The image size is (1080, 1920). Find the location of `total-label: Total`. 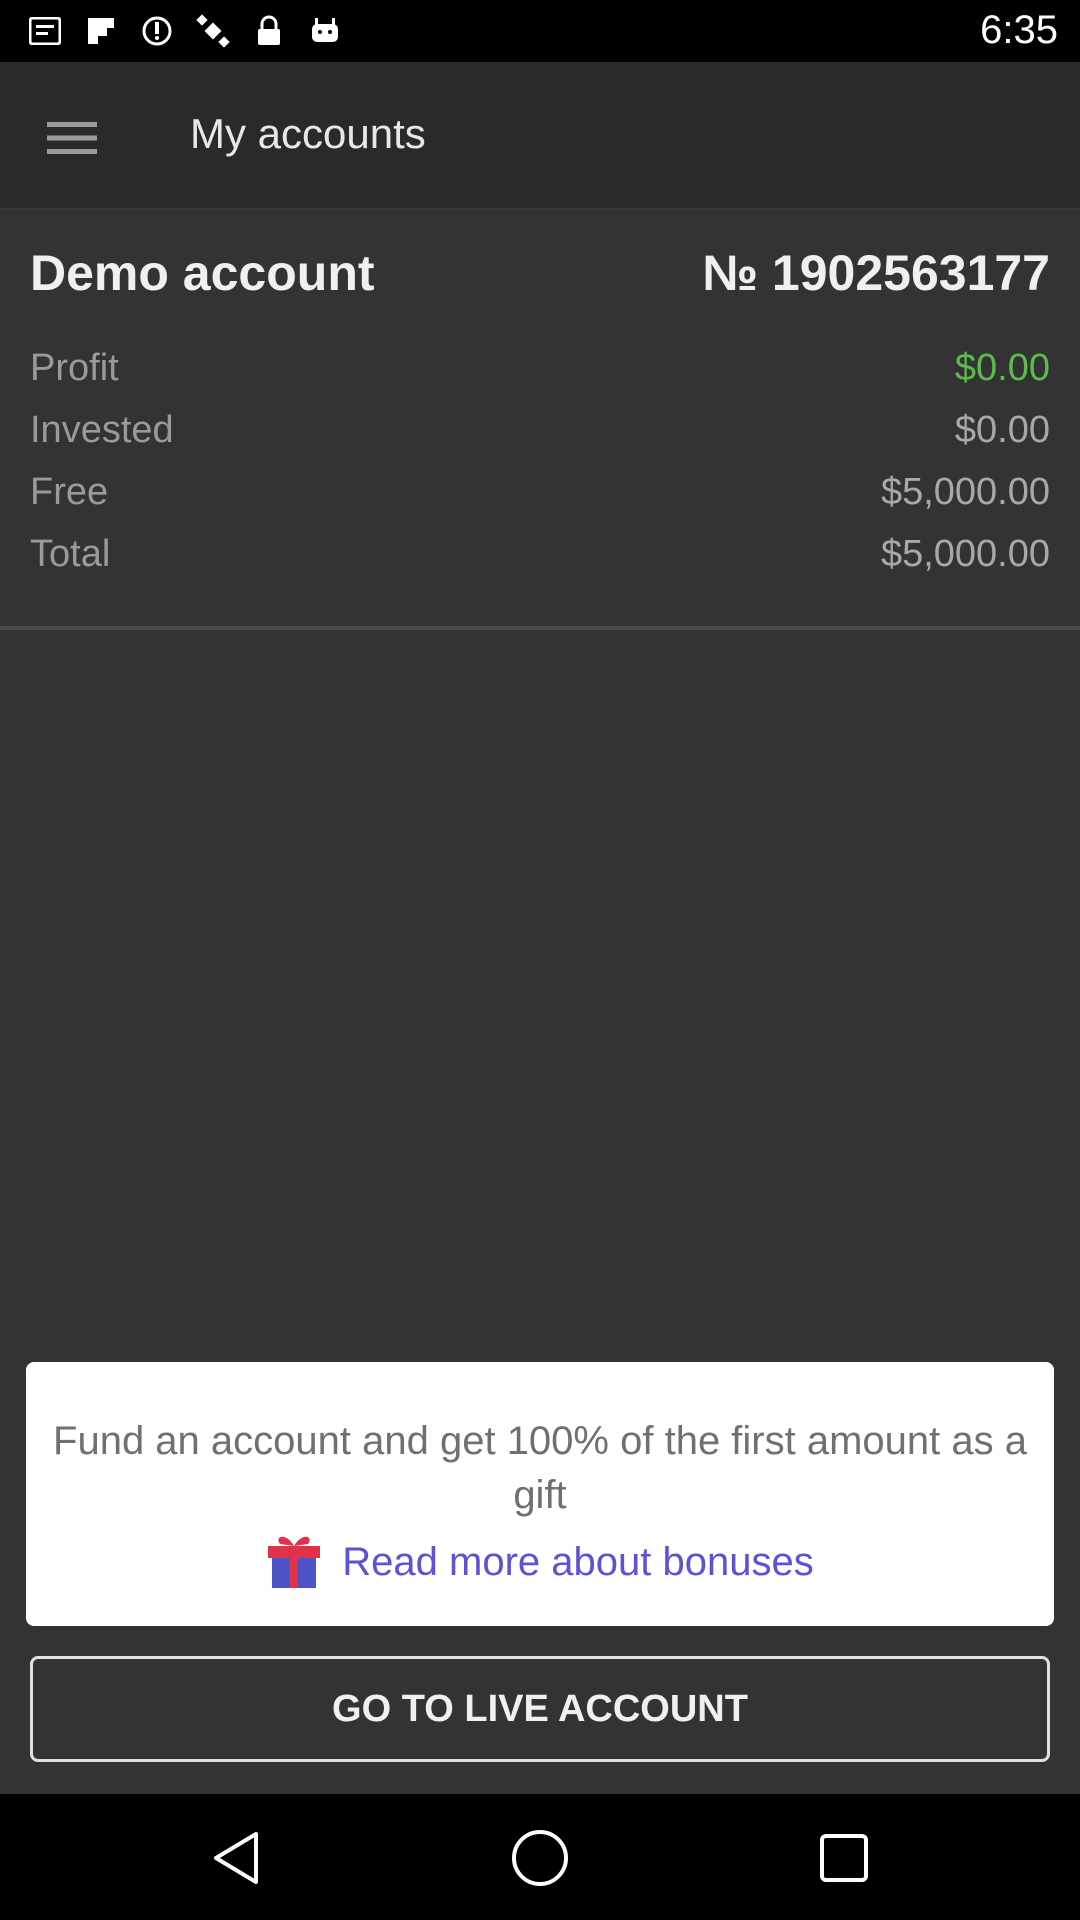

total-label: Total is located at coordinates (70, 553).